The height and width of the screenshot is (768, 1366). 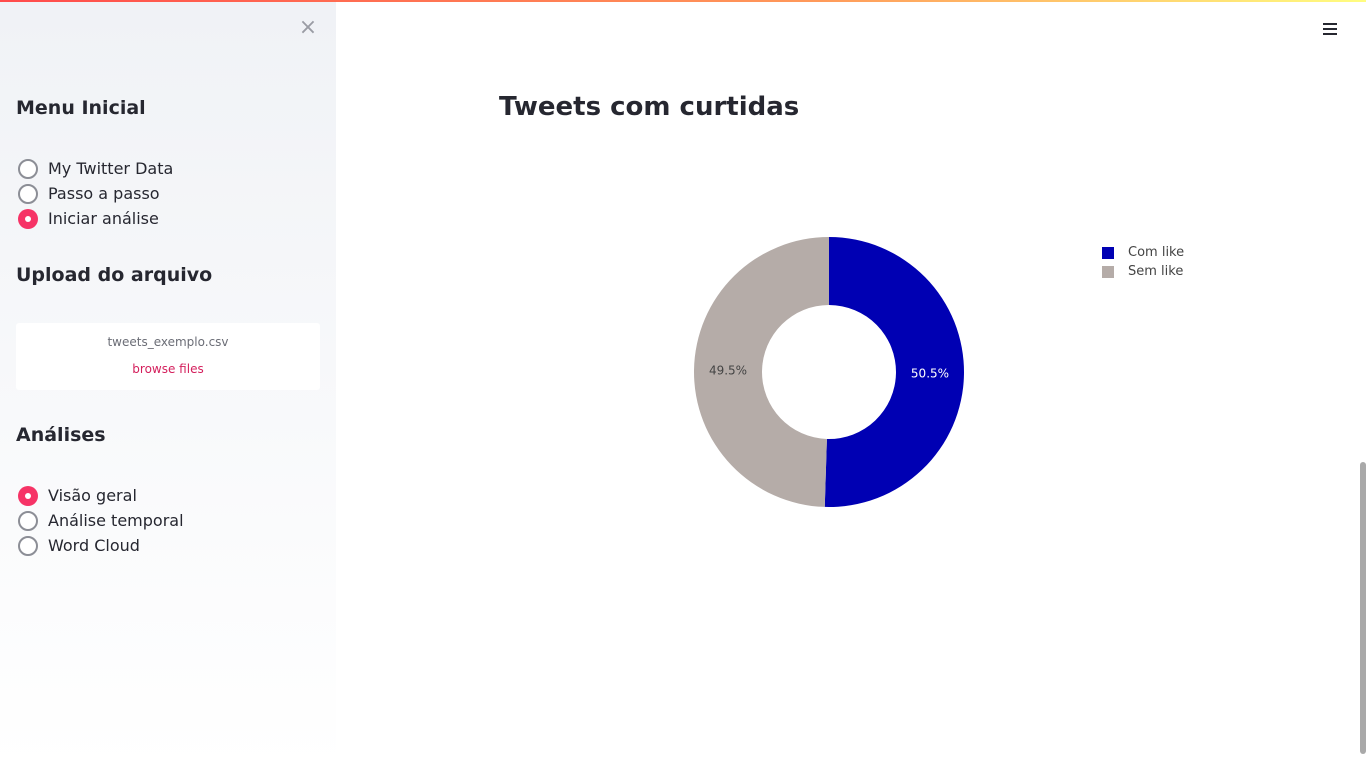 What do you see at coordinates (168, 342) in the screenshot?
I see `uploaded-filename: tweets_exemplo.csv` at bounding box center [168, 342].